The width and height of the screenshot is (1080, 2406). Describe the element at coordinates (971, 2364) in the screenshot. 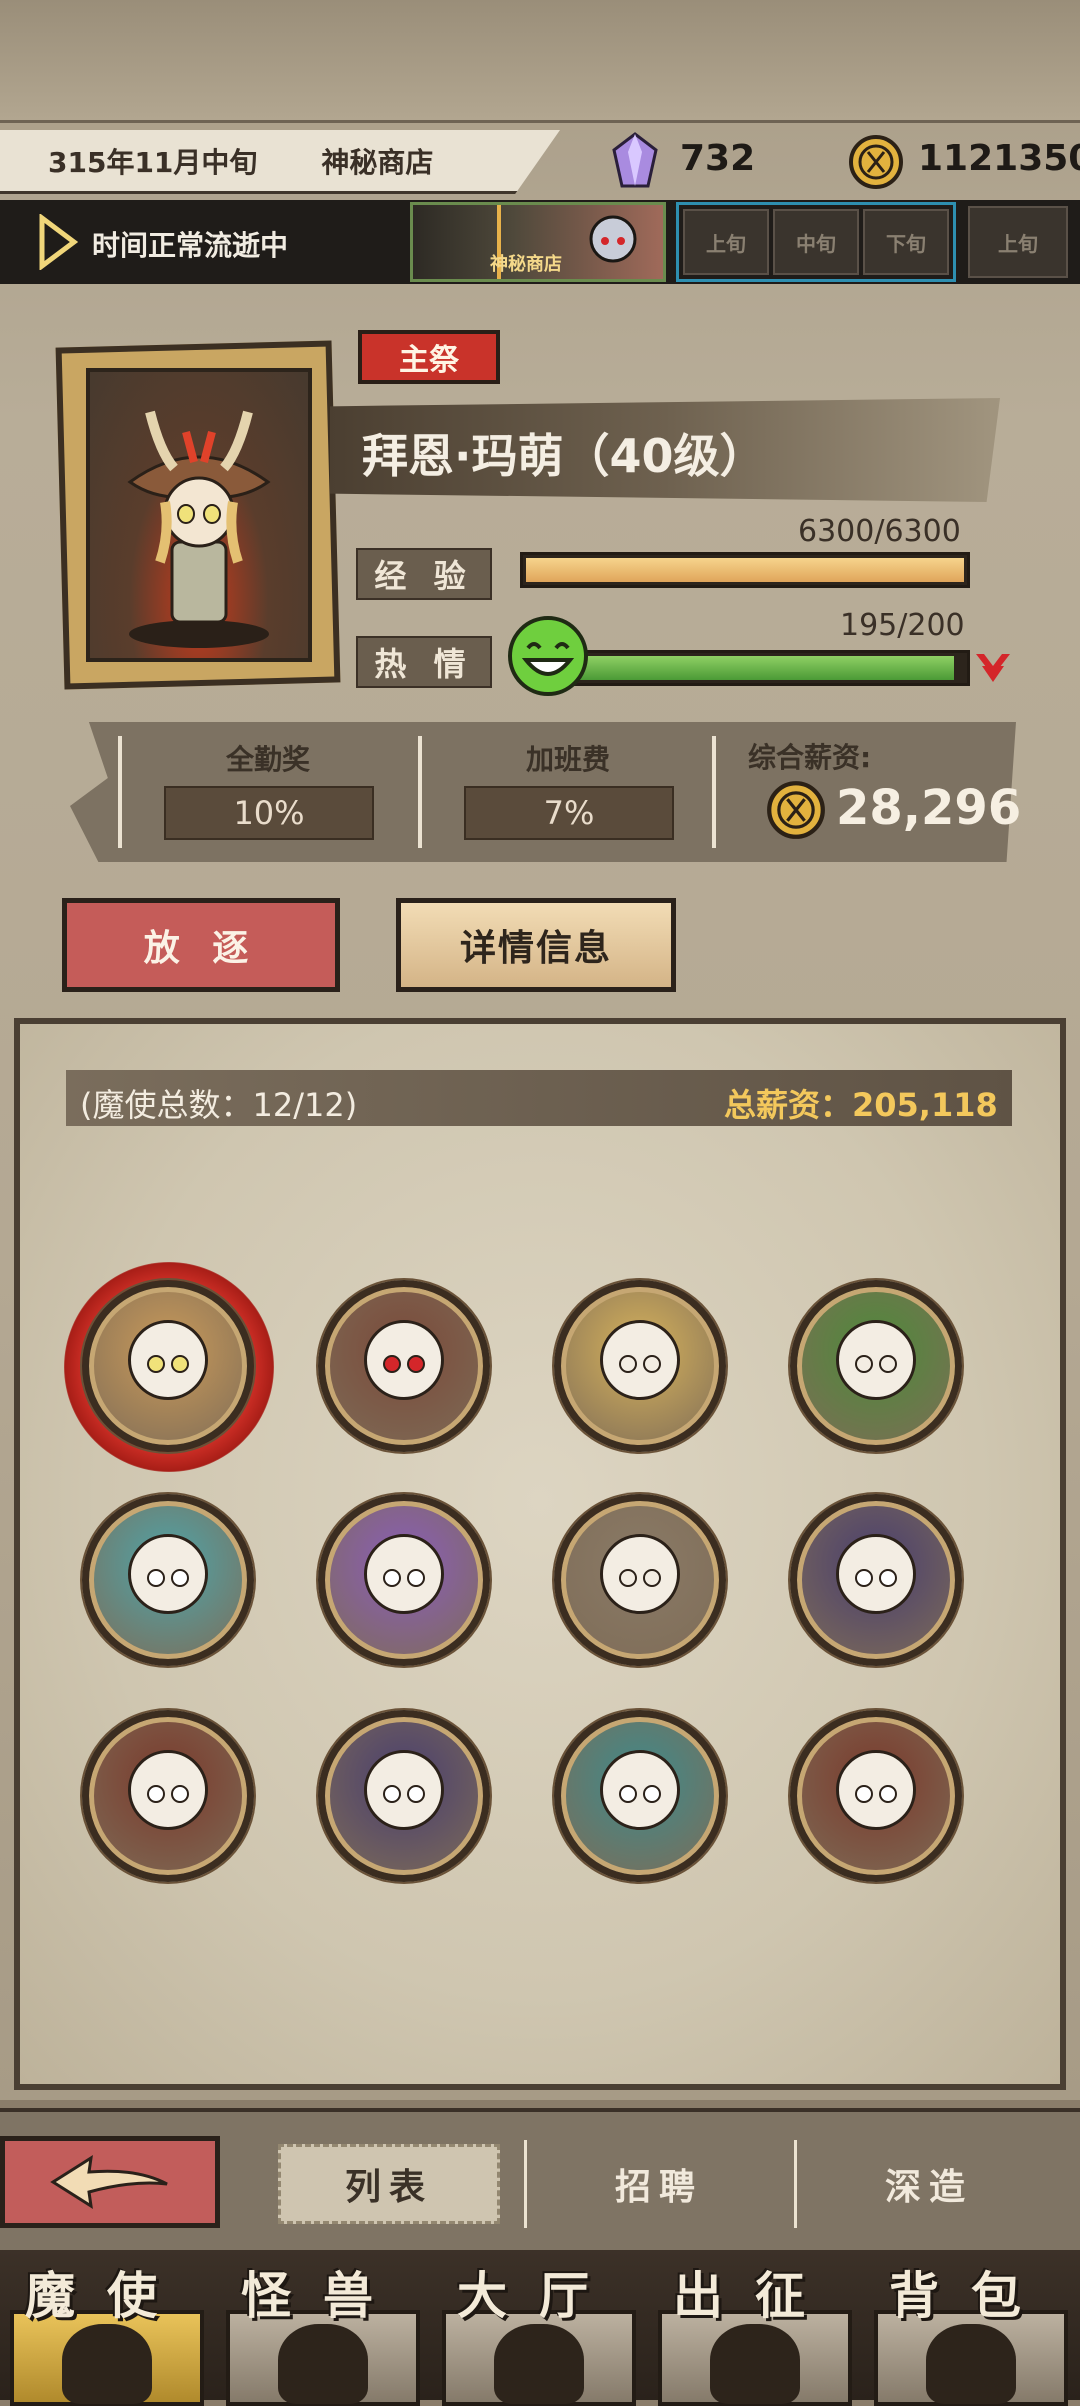

I see `backpack-icon` at that location.